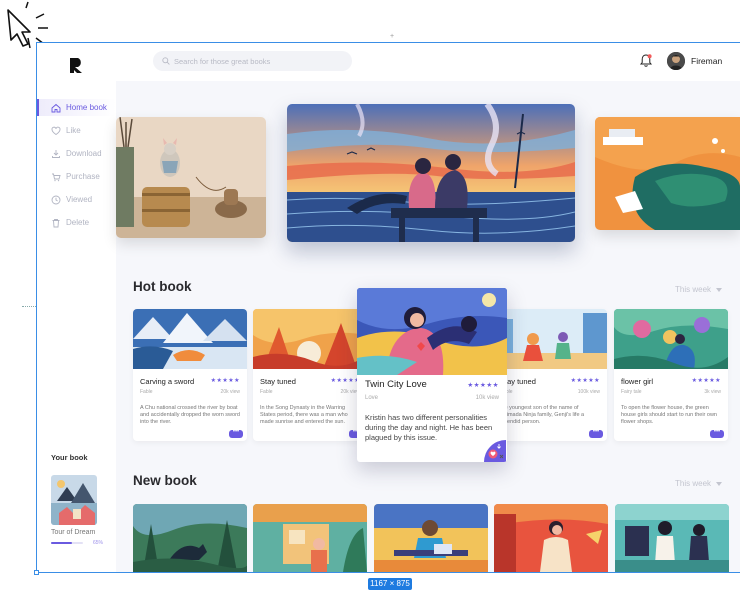  Describe the element at coordinates (56, 107) in the screenshot. I see `home-icon` at that location.